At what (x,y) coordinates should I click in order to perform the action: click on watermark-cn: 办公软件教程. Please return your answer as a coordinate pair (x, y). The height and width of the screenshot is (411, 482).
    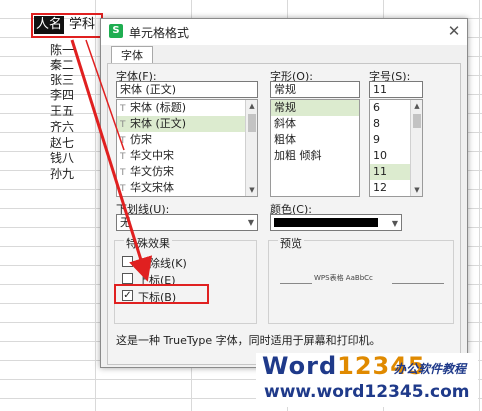
    Looking at the image, I should click on (430, 369).